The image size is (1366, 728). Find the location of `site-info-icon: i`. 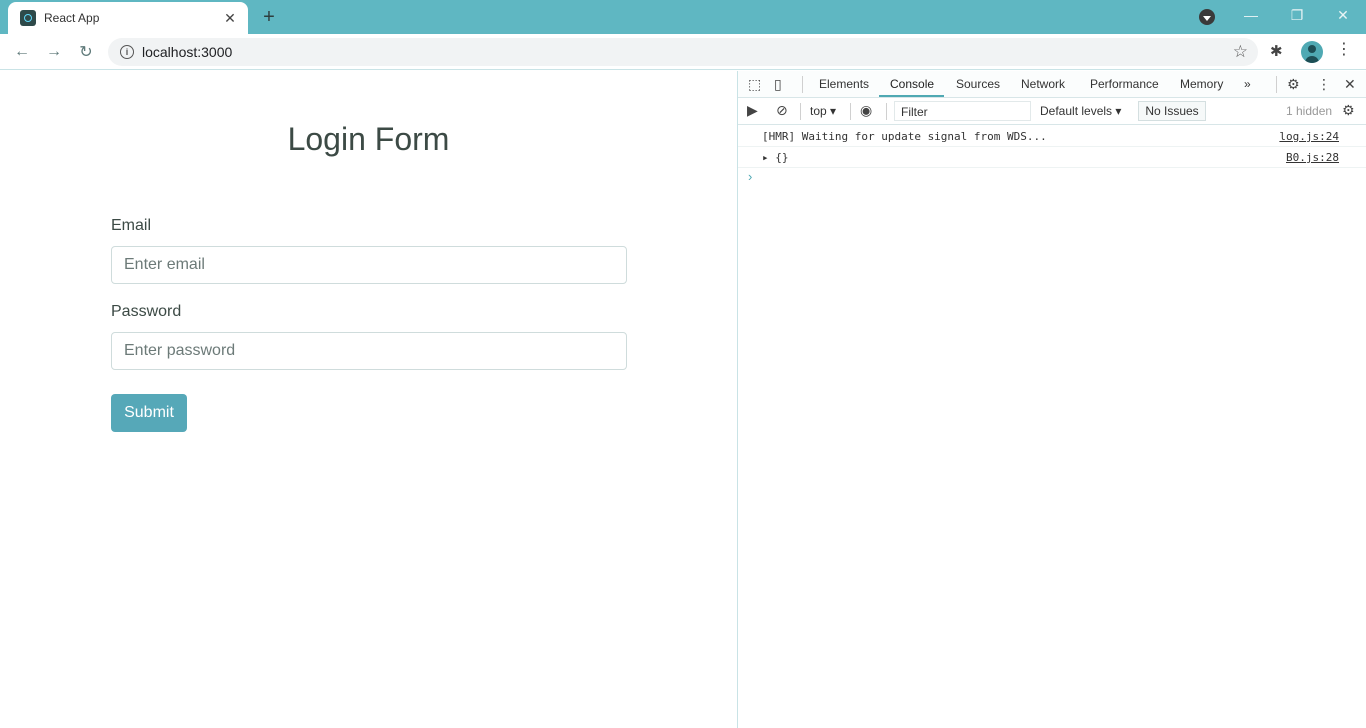

site-info-icon: i is located at coordinates (127, 52).